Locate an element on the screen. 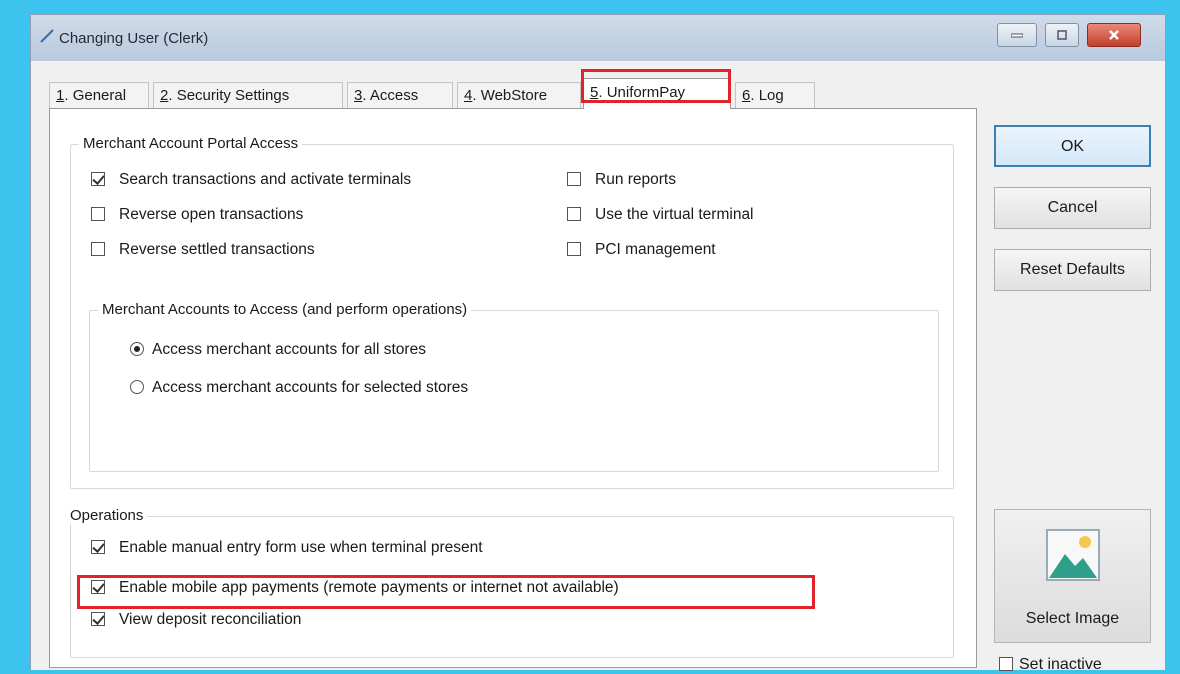 The width and height of the screenshot is (1180, 674). minimize-button is located at coordinates (1017, 35).